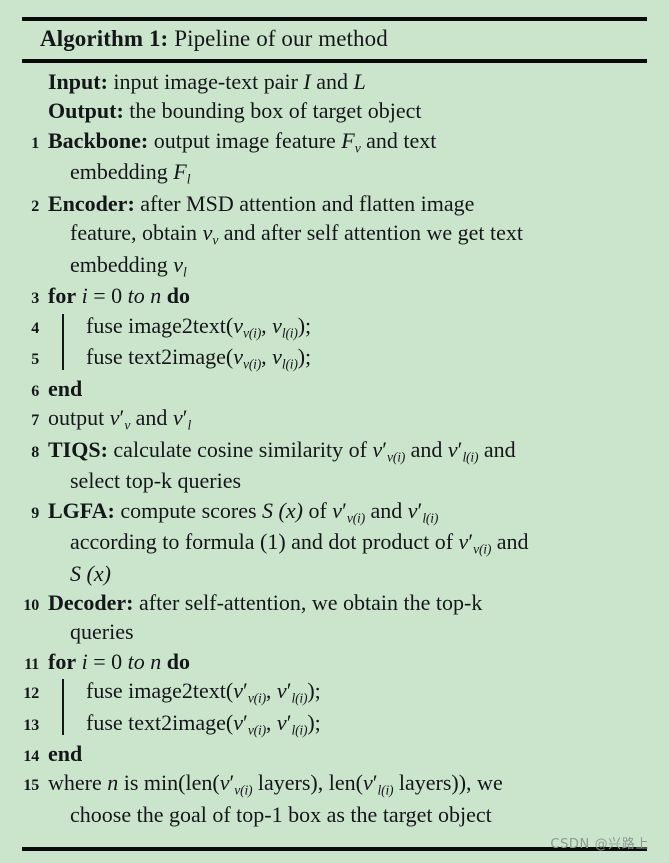 Image resolution: width=669 pixels, height=863 pixels. I want to click on arg-vvi-prime: v′v(i), so click(249, 724).